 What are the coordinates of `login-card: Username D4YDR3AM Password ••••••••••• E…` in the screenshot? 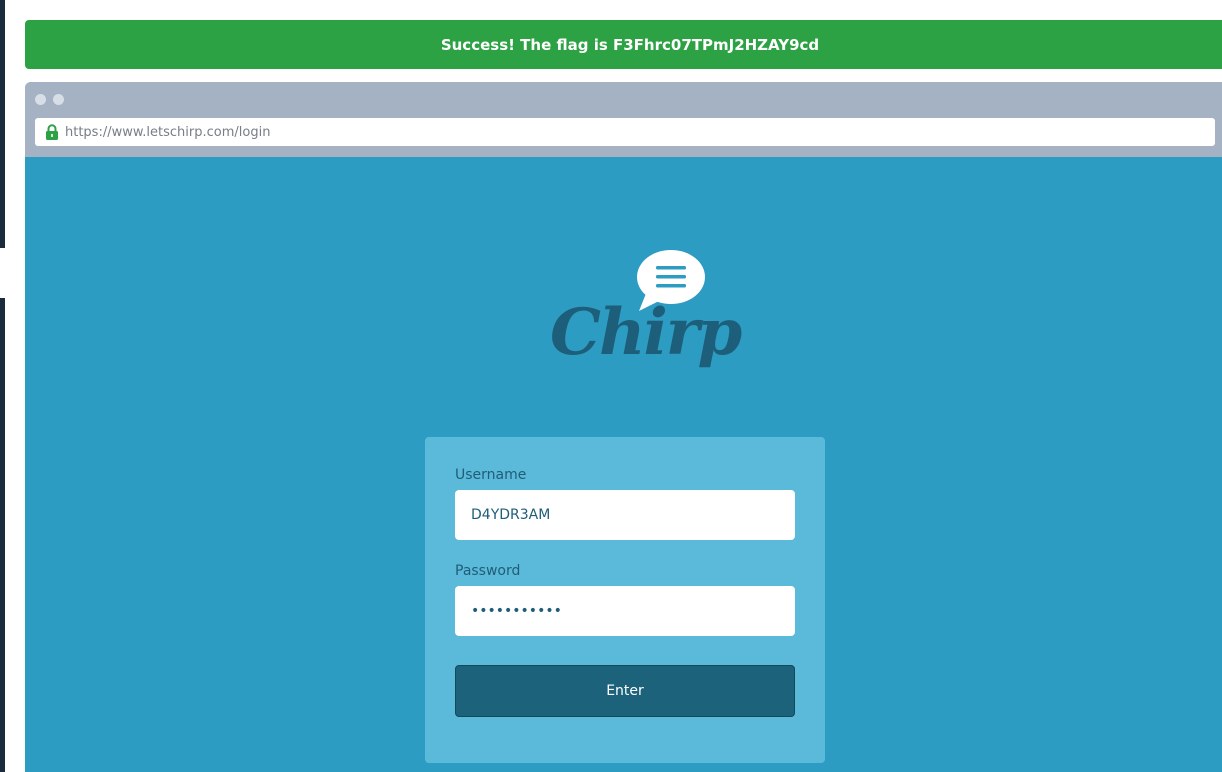 It's located at (625, 600).